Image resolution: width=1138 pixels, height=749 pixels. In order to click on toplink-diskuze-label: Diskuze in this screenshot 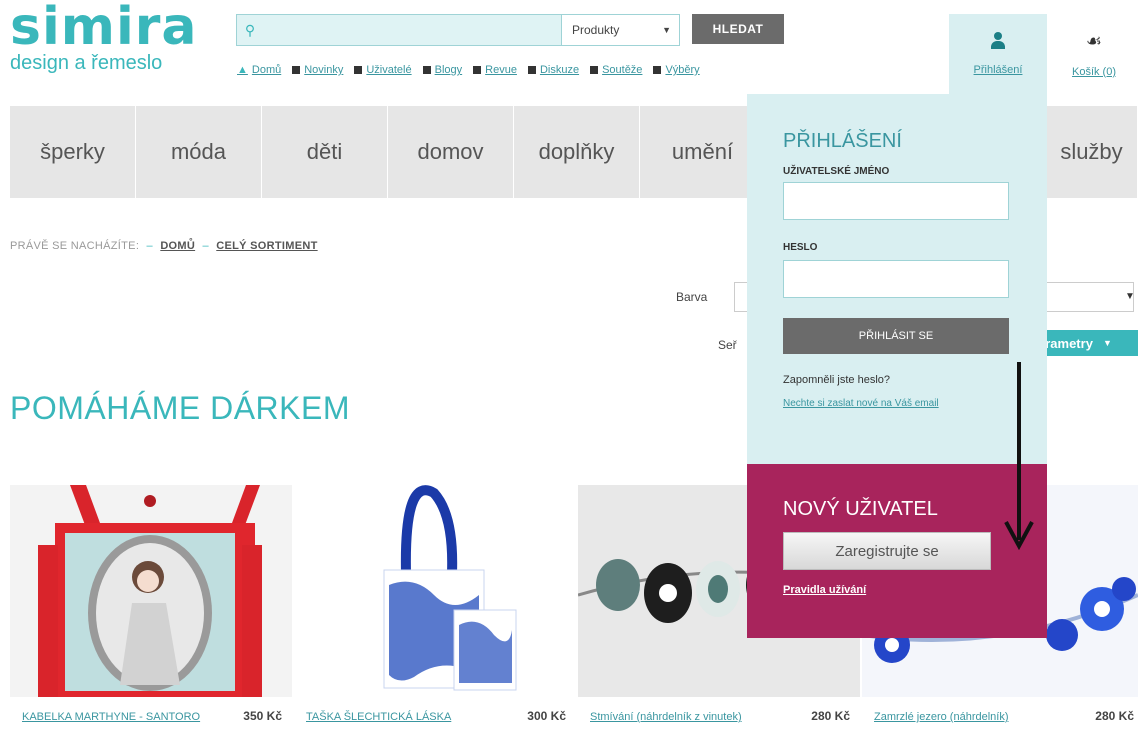, I will do `click(559, 70)`.